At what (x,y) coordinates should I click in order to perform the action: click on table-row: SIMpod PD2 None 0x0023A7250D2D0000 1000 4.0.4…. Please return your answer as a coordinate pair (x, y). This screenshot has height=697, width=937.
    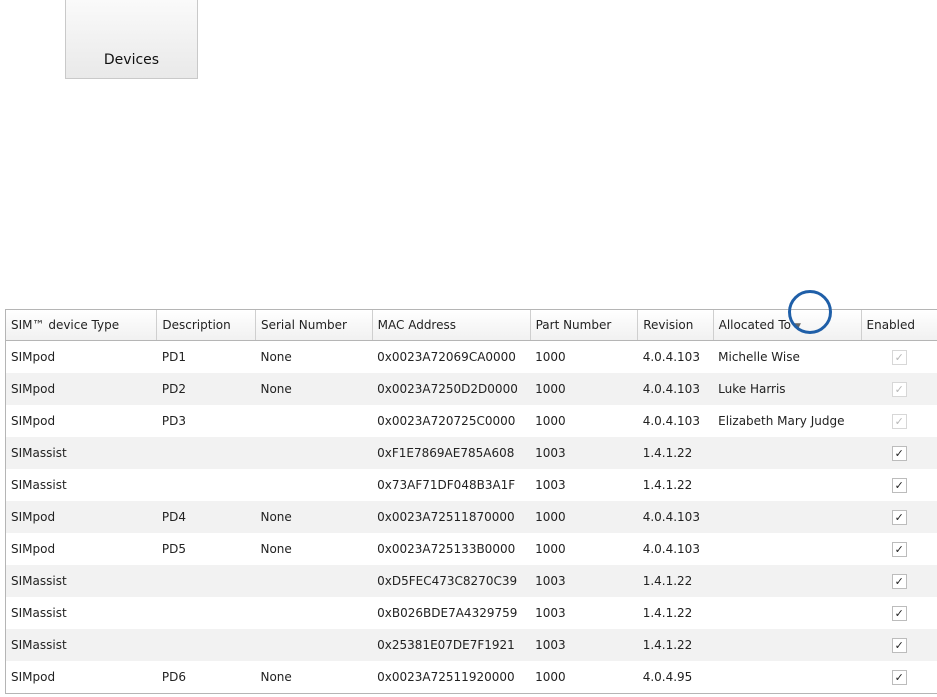
    Looking at the image, I should click on (471, 389).